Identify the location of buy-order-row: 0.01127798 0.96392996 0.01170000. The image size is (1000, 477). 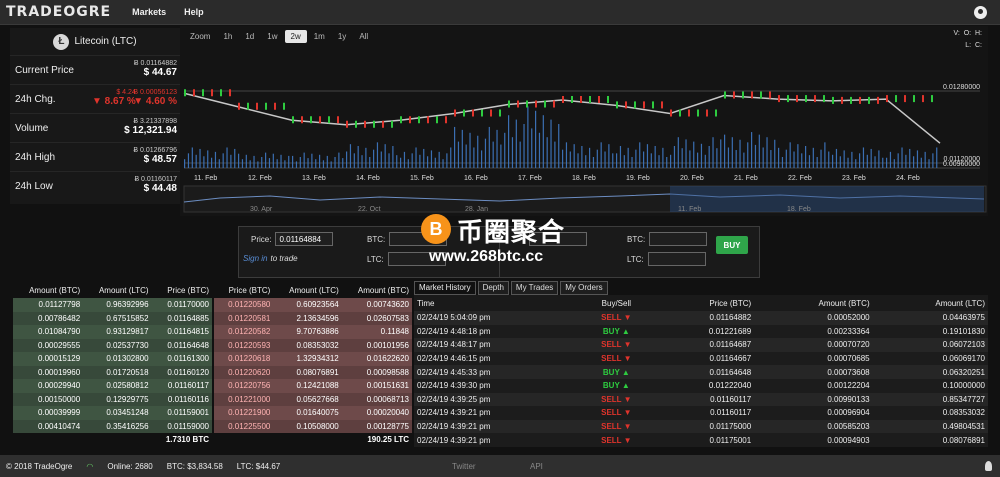
(112, 305).